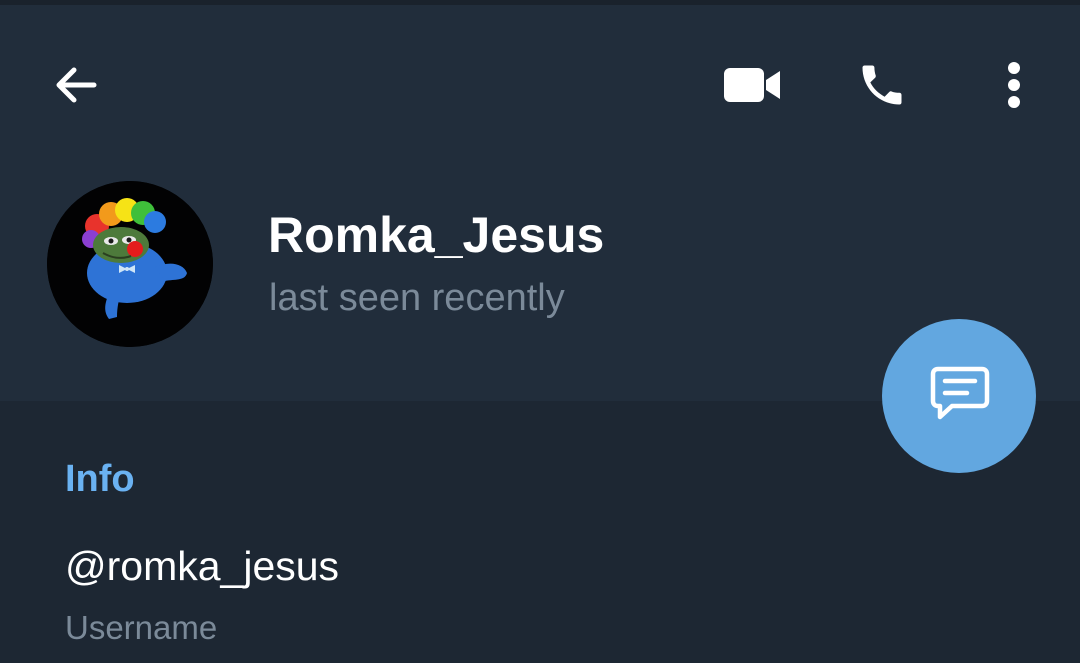  I want to click on info-section-title: Info, so click(100, 479).